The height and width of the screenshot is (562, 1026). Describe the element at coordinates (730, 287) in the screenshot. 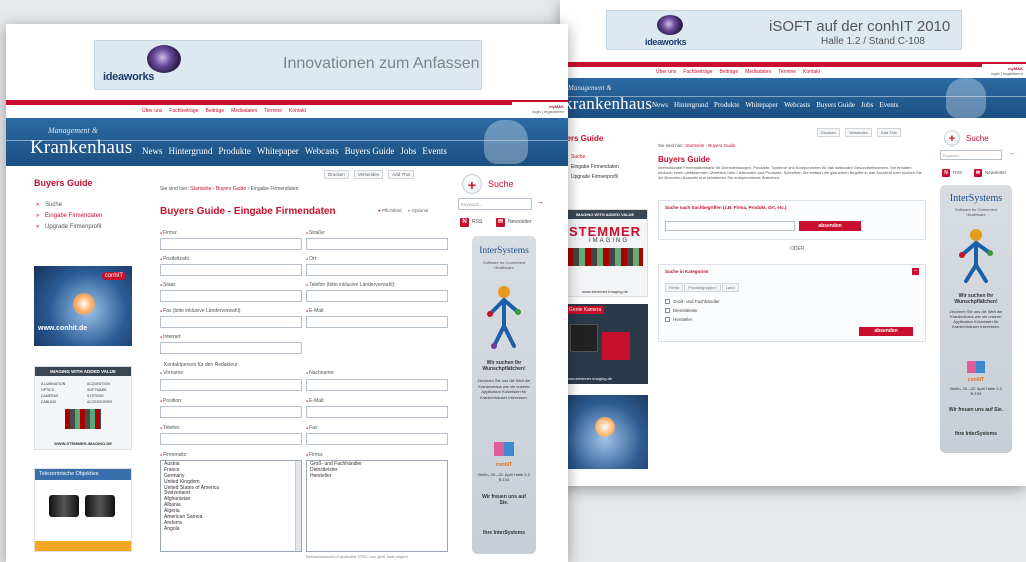

I see `tab-land: Land` at that location.